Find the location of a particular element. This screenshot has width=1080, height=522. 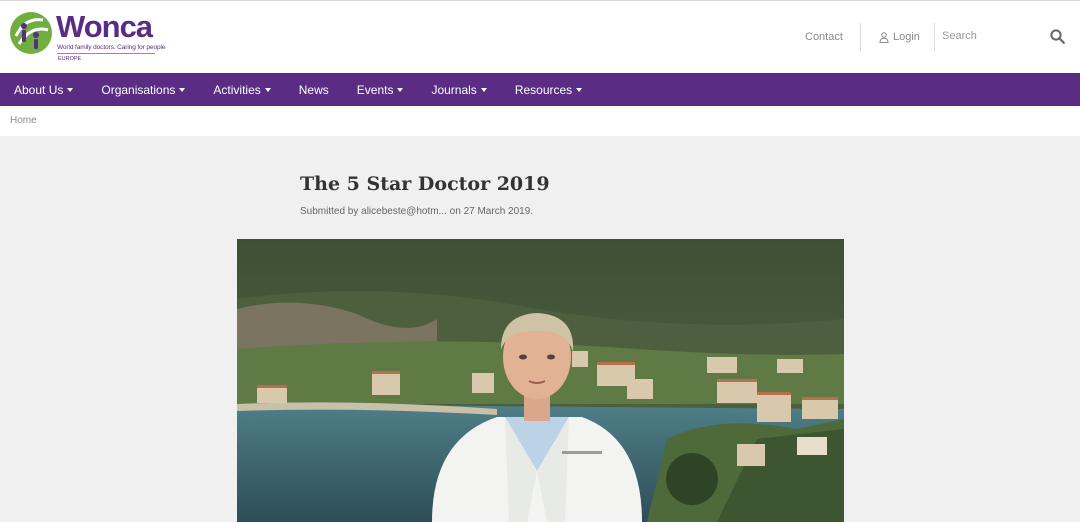

nav-item-news: News is located at coordinates (314, 89).